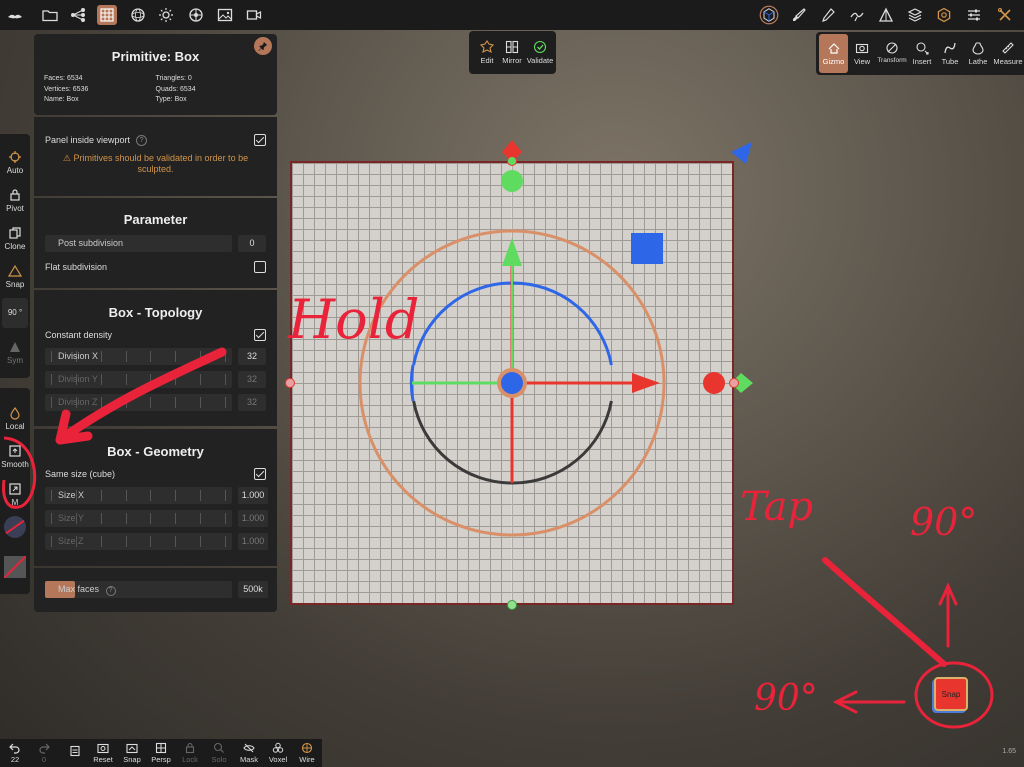 The height and width of the screenshot is (767, 1024). I want to click on camera-snap-label: Snap, so click(132, 759).